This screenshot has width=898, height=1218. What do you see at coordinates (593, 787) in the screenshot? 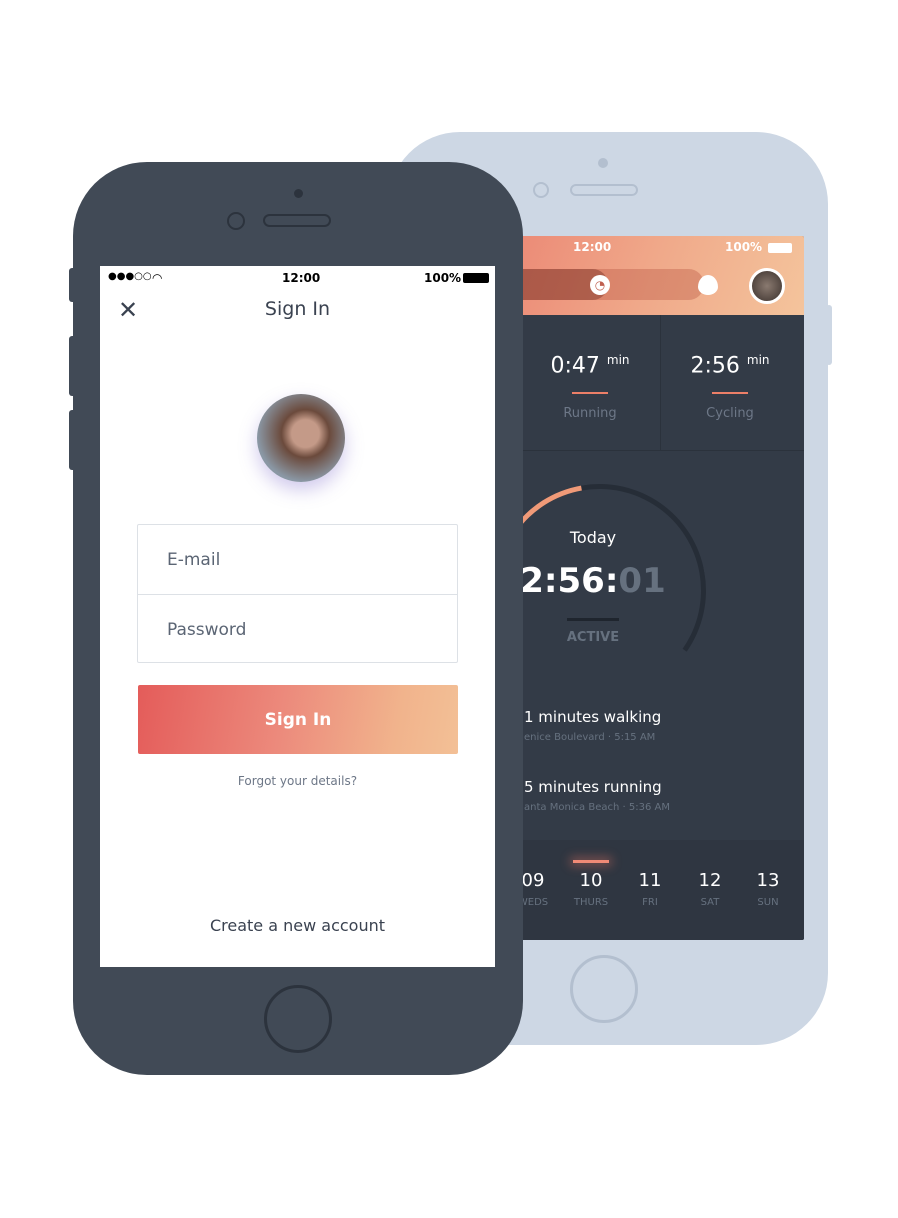
I see `activity-title: 5 minutes running` at bounding box center [593, 787].